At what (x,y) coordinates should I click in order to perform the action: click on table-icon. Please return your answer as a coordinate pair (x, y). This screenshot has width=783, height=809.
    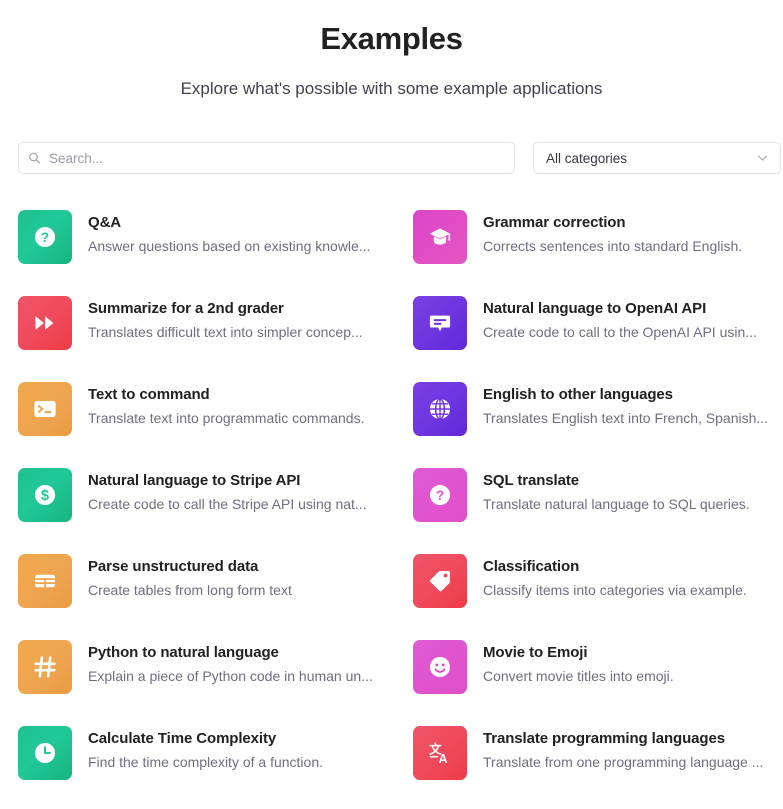
    Looking at the image, I should click on (45, 581).